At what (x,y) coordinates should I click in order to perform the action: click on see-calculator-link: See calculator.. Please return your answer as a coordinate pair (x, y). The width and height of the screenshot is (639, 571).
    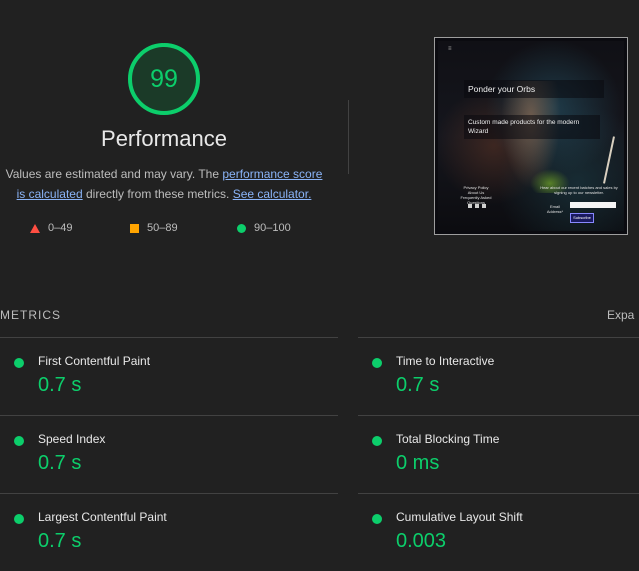
    Looking at the image, I should click on (272, 194).